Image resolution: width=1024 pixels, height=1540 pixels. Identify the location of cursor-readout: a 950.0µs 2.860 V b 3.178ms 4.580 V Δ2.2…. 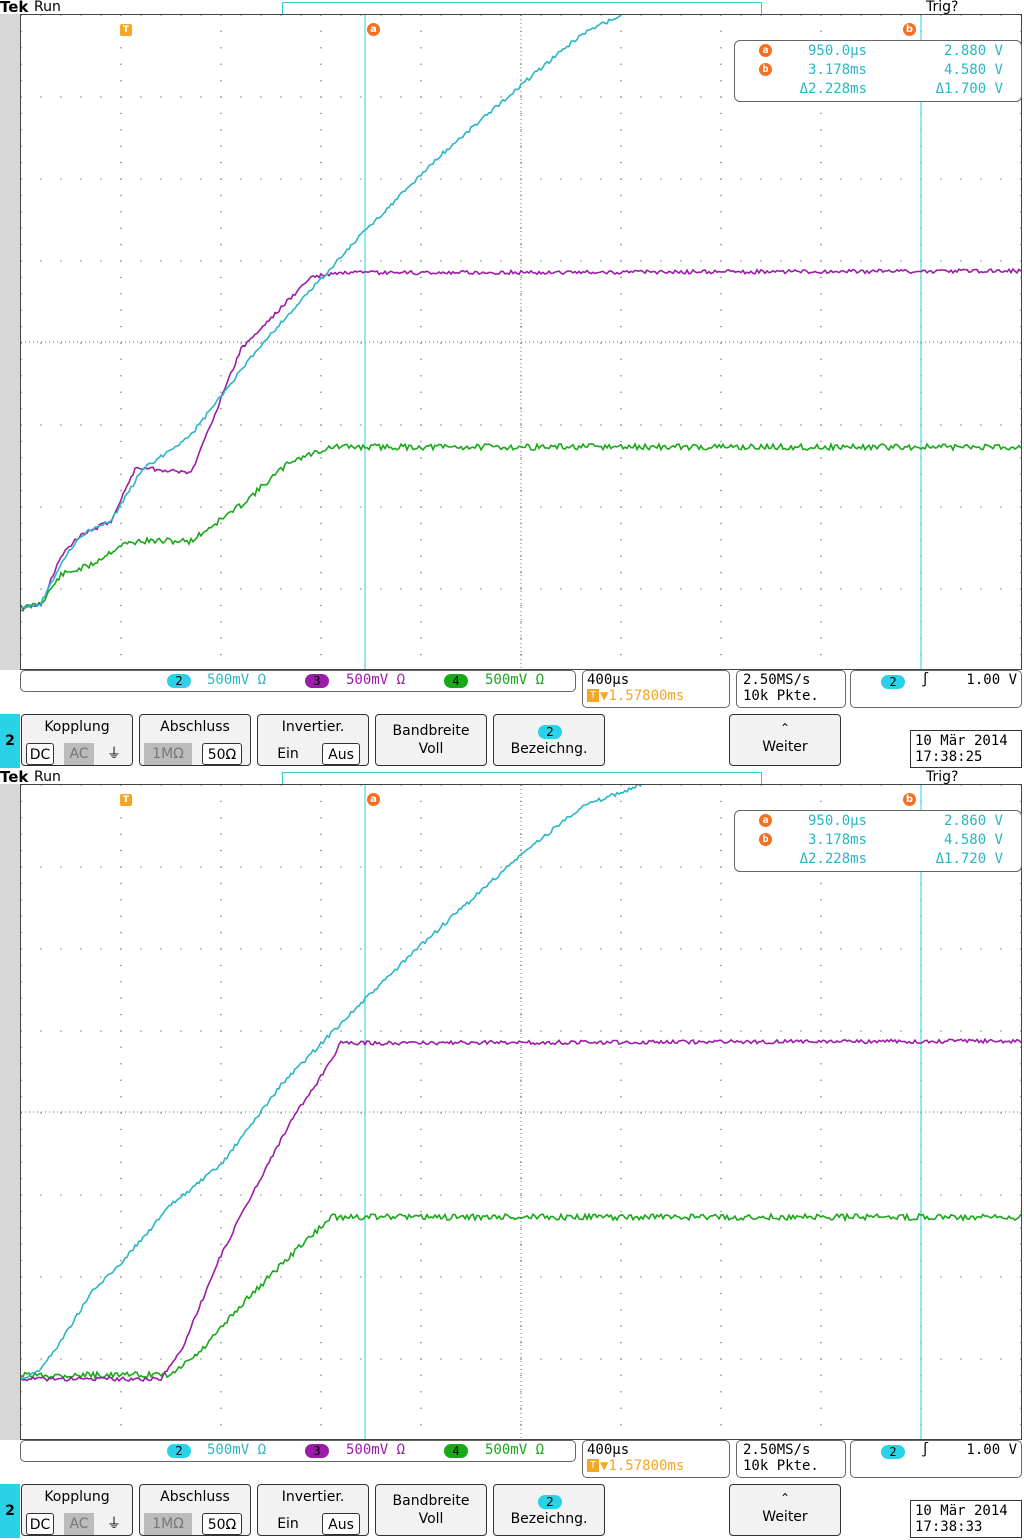
(878, 841).